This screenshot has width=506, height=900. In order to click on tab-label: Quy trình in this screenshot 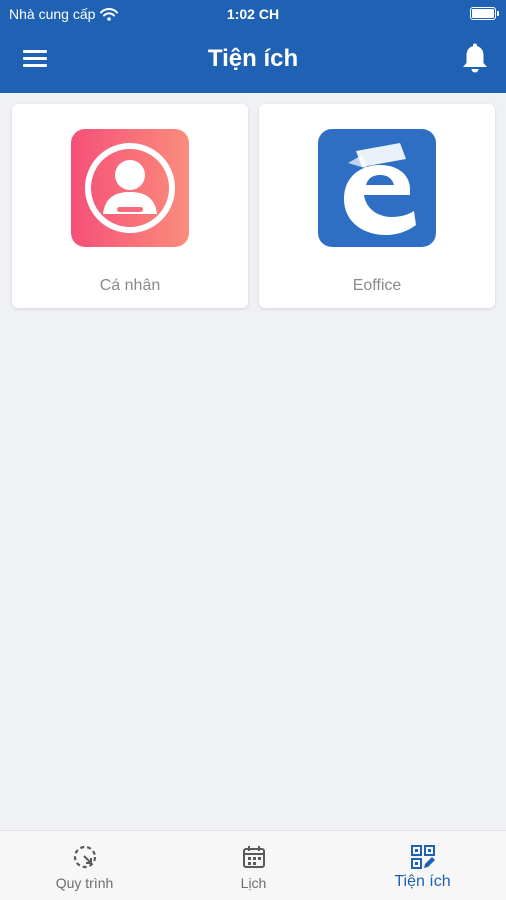, I will do `click(84, 883)`.